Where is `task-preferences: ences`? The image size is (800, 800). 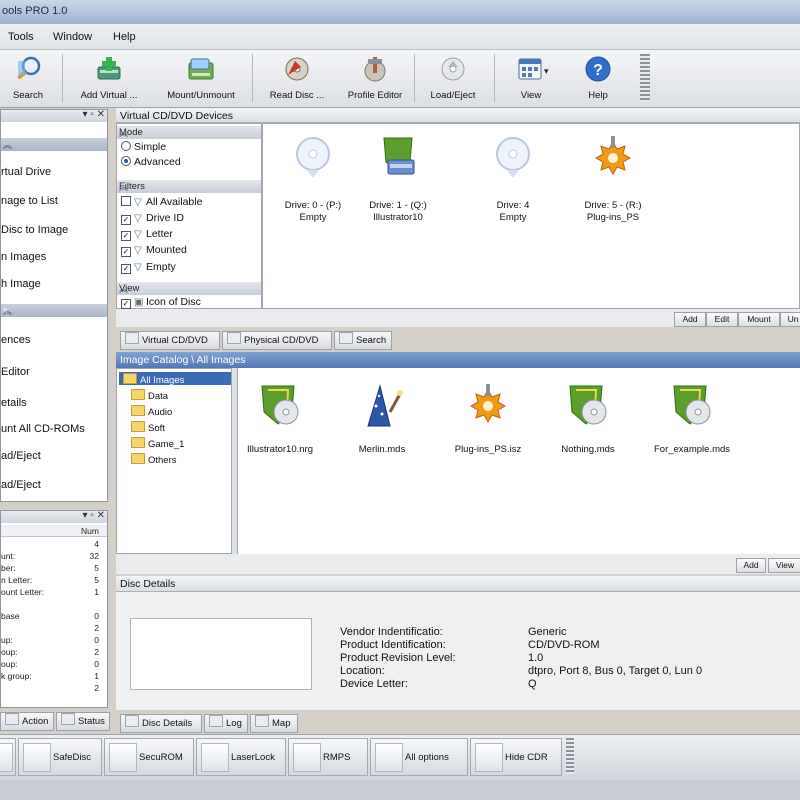 task-preferences: ences is located at coordinates (15, 340).